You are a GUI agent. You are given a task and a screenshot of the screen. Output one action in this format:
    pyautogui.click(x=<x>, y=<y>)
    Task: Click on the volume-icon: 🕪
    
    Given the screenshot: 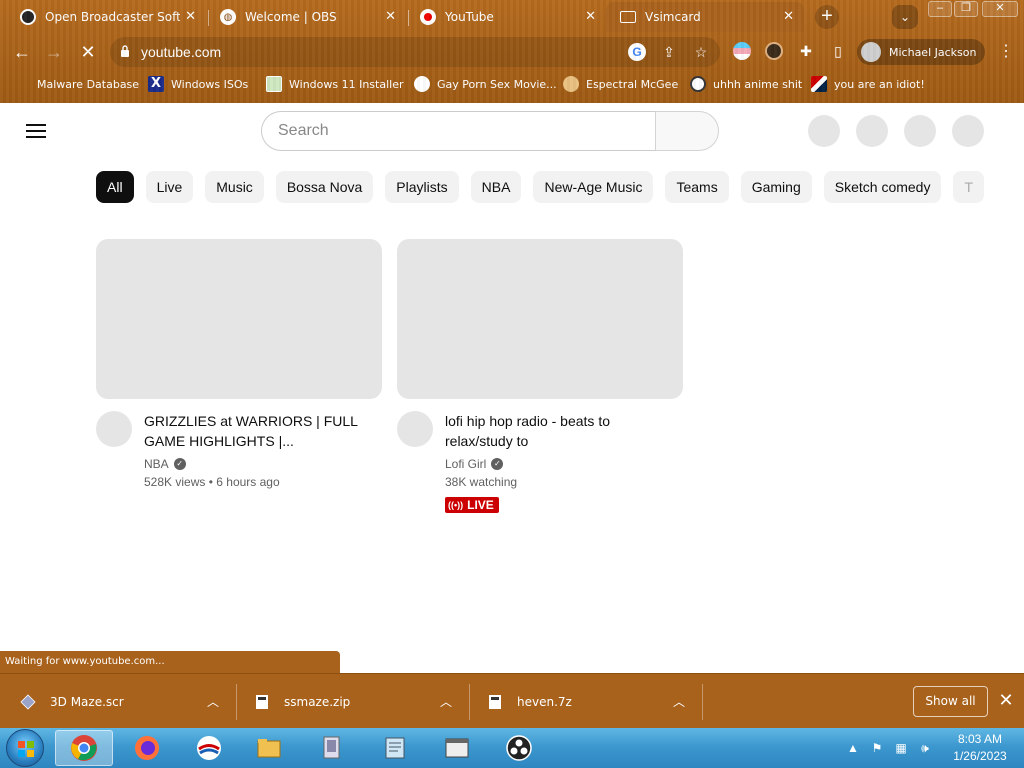 What is the action you would take?
    pyautogui.click(x=925, y=748)
    